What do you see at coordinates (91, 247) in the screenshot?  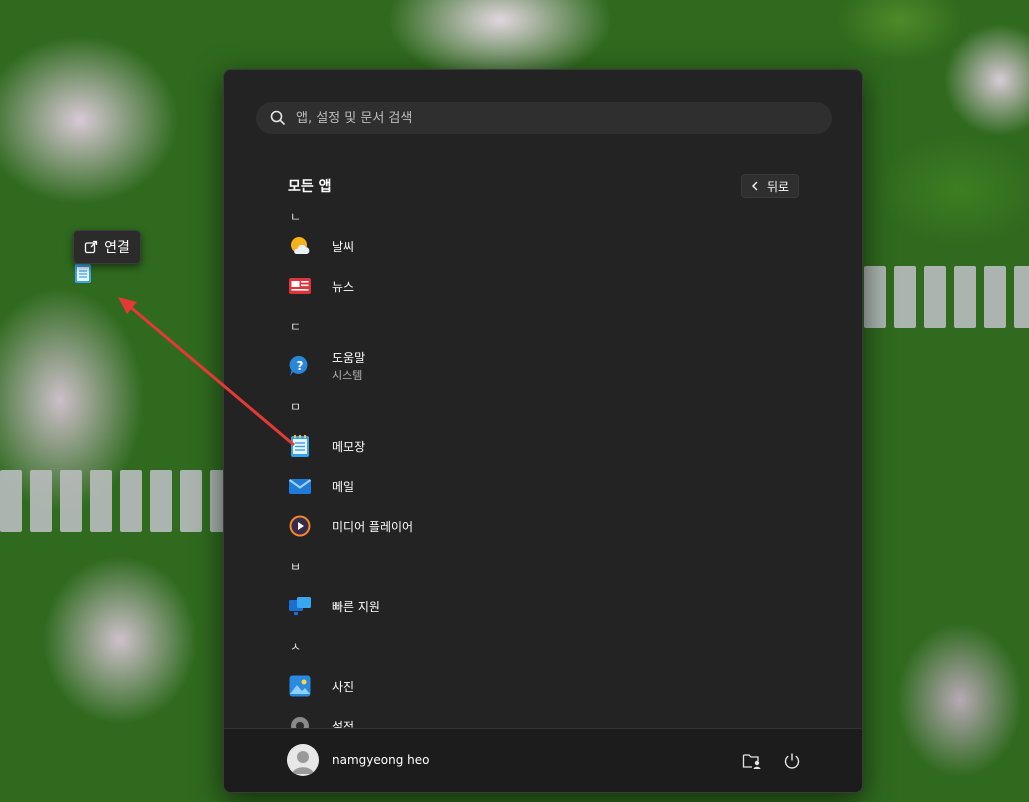 I see `external-link-icon` at bounding box center [91, 247].